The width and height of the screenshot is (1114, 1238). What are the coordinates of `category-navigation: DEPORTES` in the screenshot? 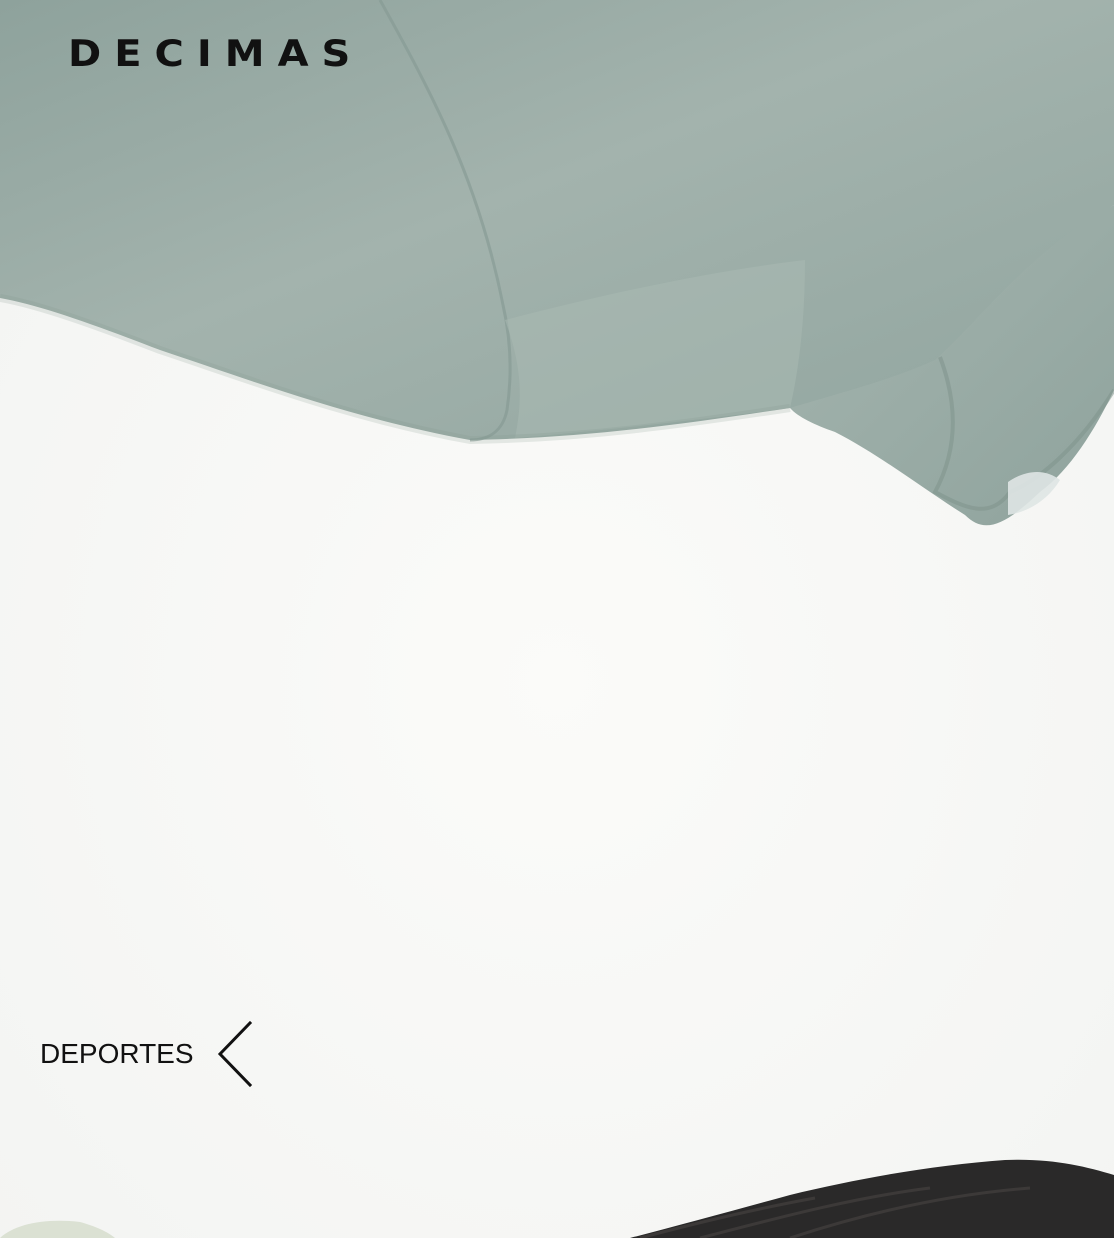 It's located at (150, 1054).